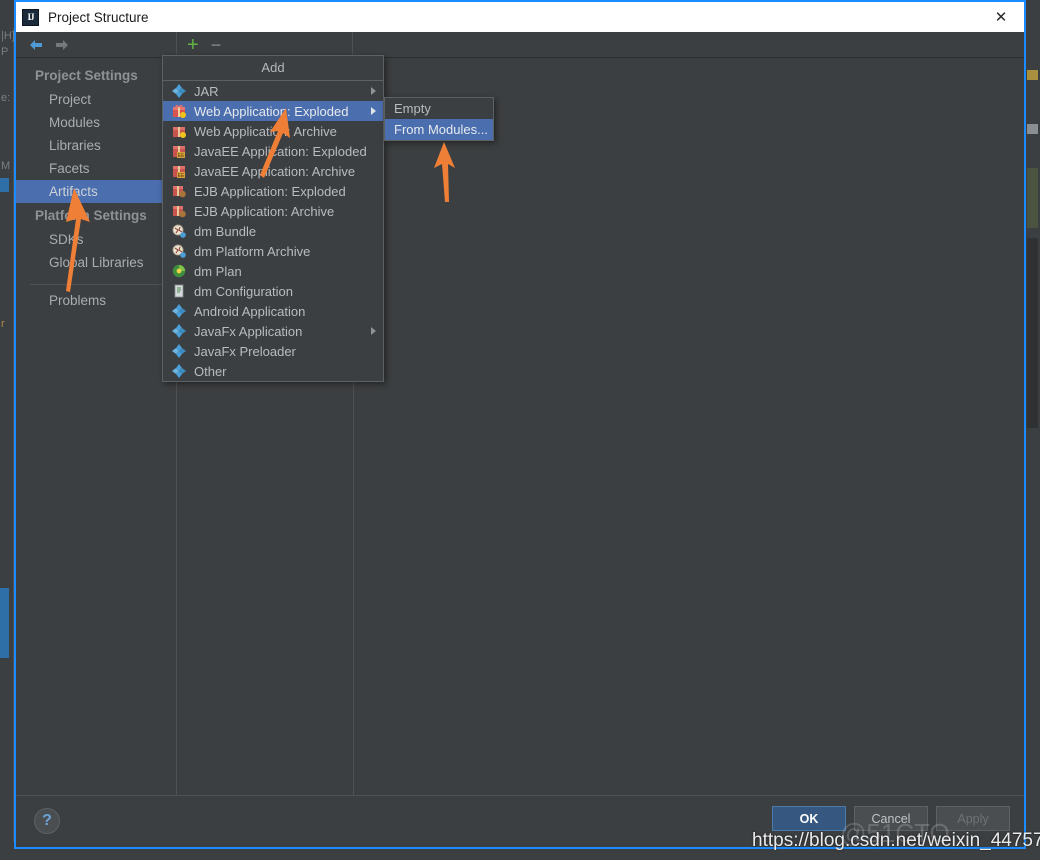 The image size is (1040, 860). I want to click on menu-item-jar: JAR, so click(273, 91).